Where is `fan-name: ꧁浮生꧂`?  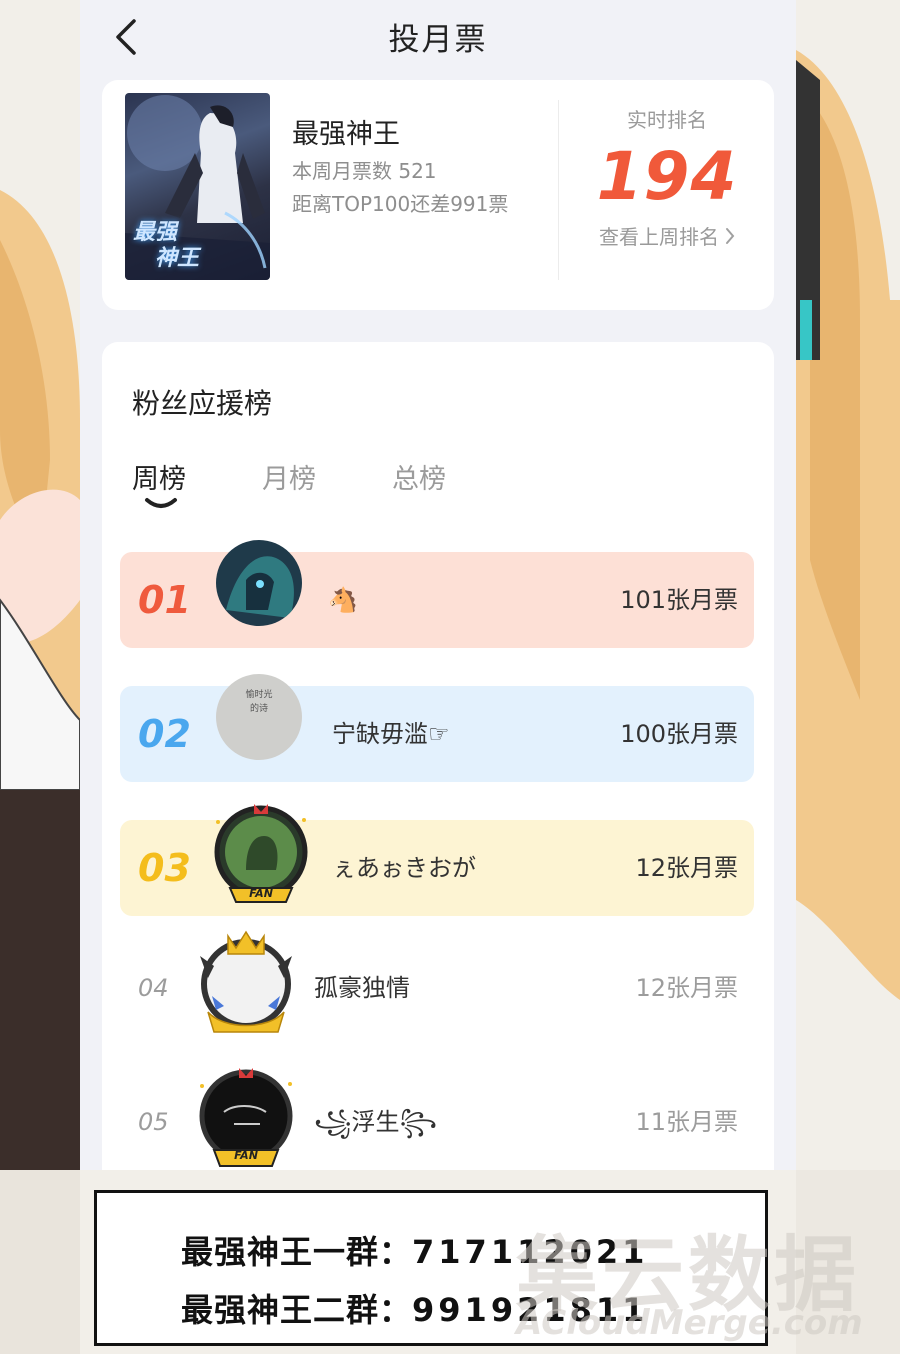 fan-name: ꧁浮生꧂ is located at coordinates (375, 1122).